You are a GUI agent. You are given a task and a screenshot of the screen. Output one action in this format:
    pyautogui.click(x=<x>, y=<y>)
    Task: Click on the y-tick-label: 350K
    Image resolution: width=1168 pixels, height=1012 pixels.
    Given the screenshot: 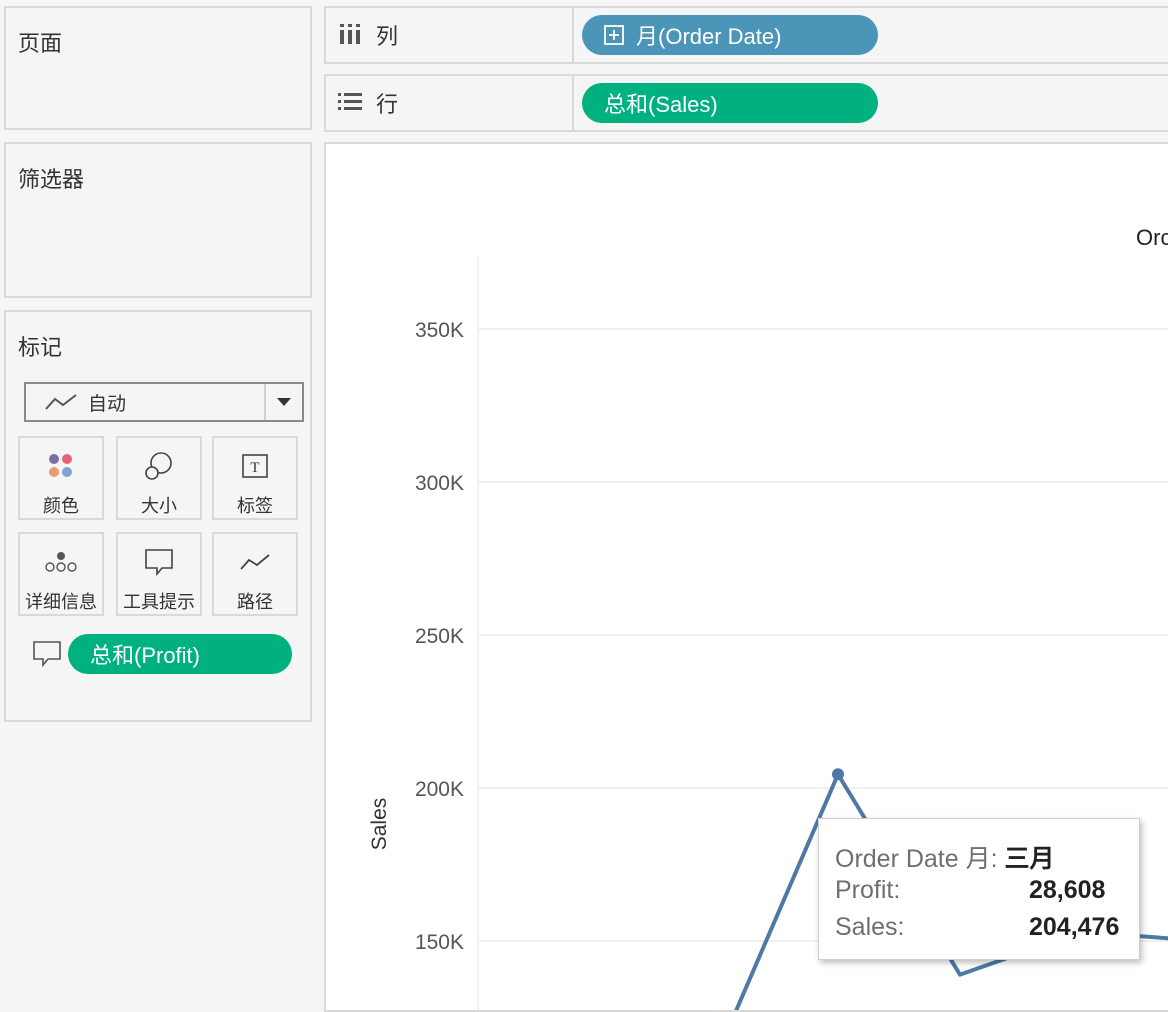 What is the action you would take?
    pyautogui.click(x=439, y=330)
    